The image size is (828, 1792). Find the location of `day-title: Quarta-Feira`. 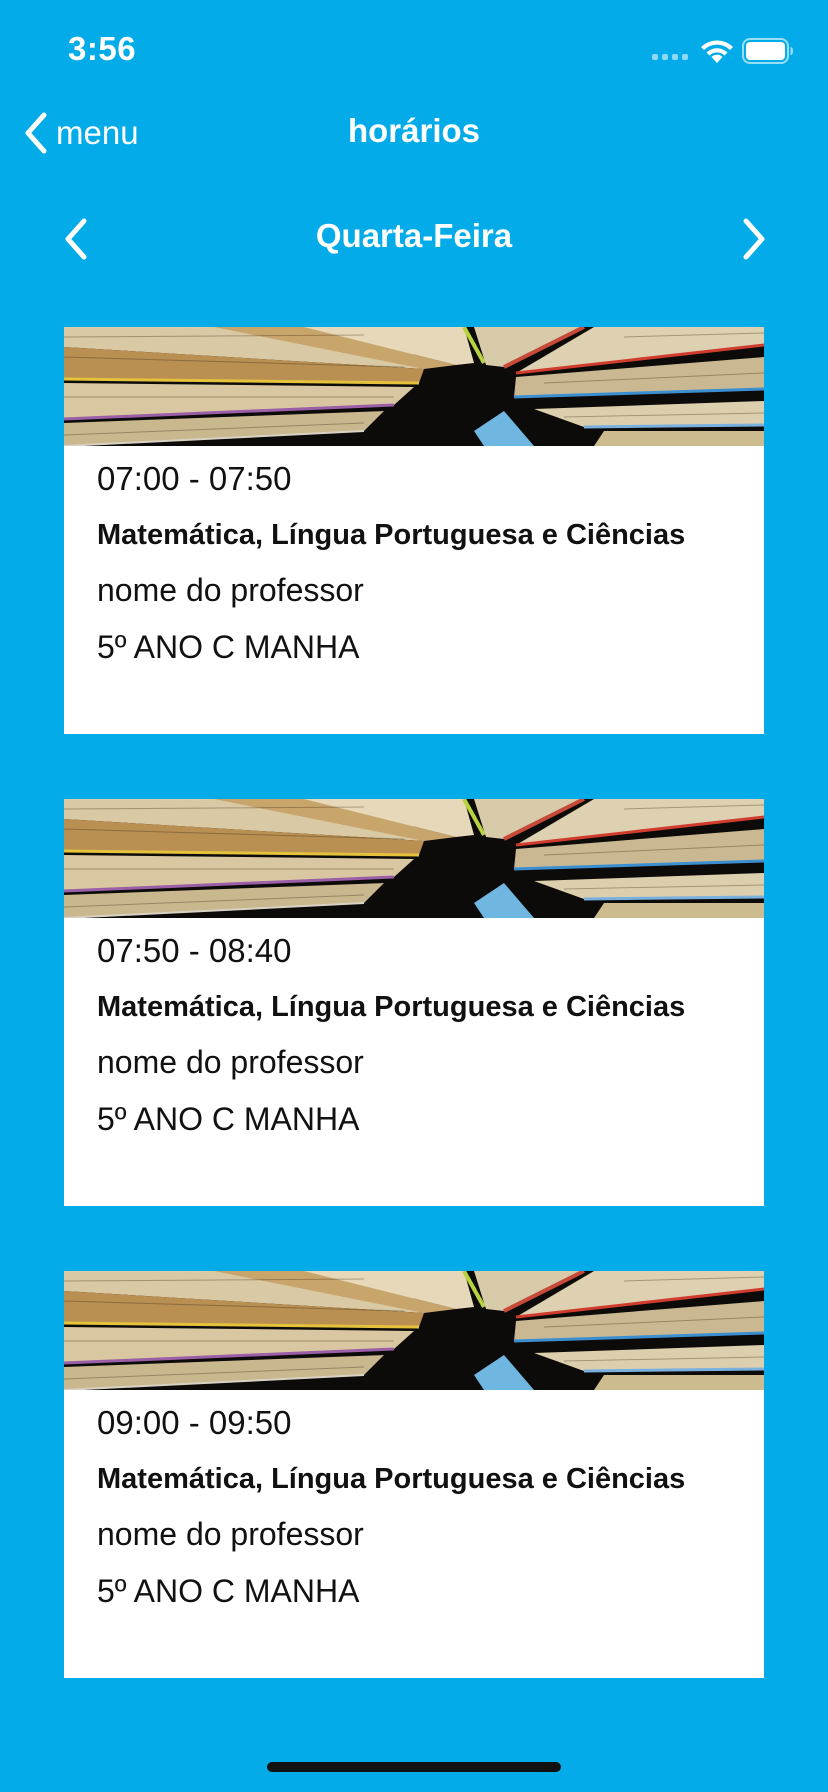

day-title: Quarta-Feira is located at coordinates (414, 235).